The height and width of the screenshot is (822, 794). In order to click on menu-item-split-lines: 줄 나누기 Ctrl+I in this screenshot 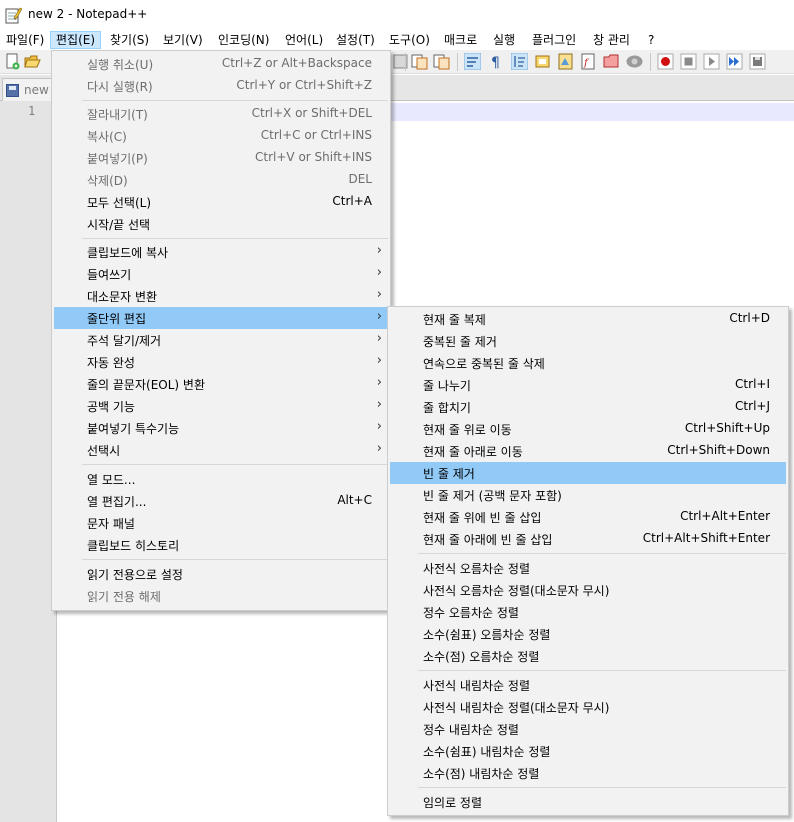, I will do `click(588, 385)`.